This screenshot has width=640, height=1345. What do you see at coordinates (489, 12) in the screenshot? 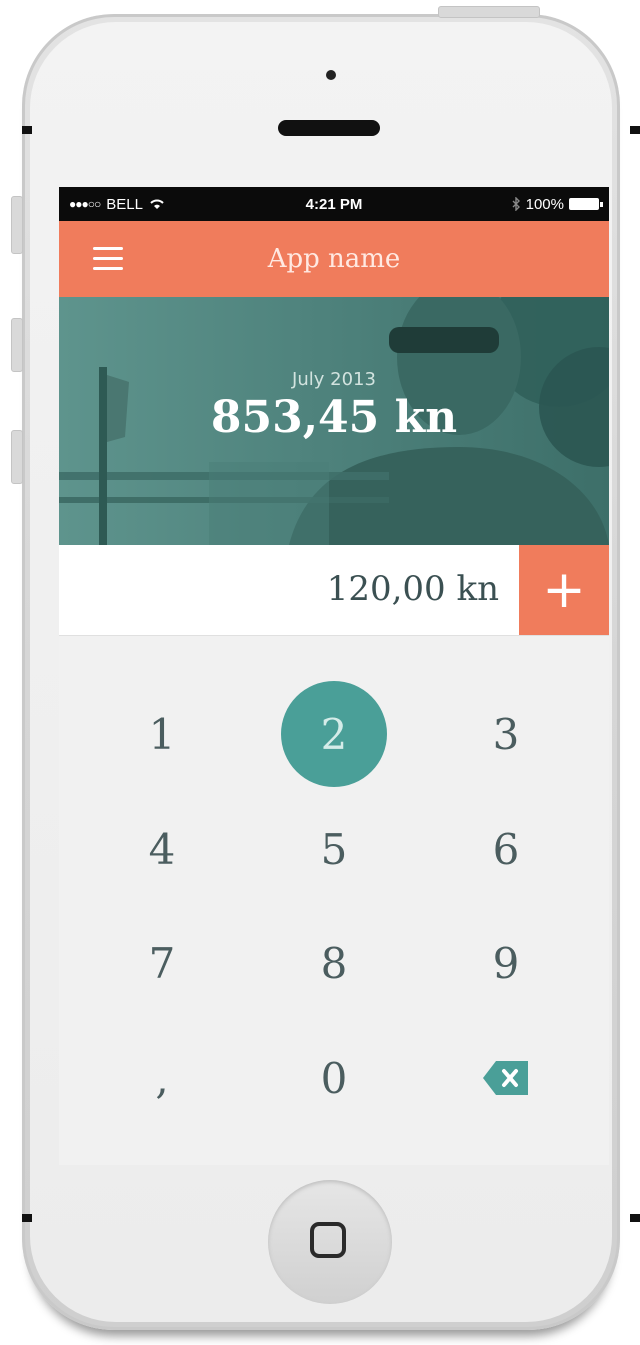
I see `power-button` at bounding box center [489, 12].